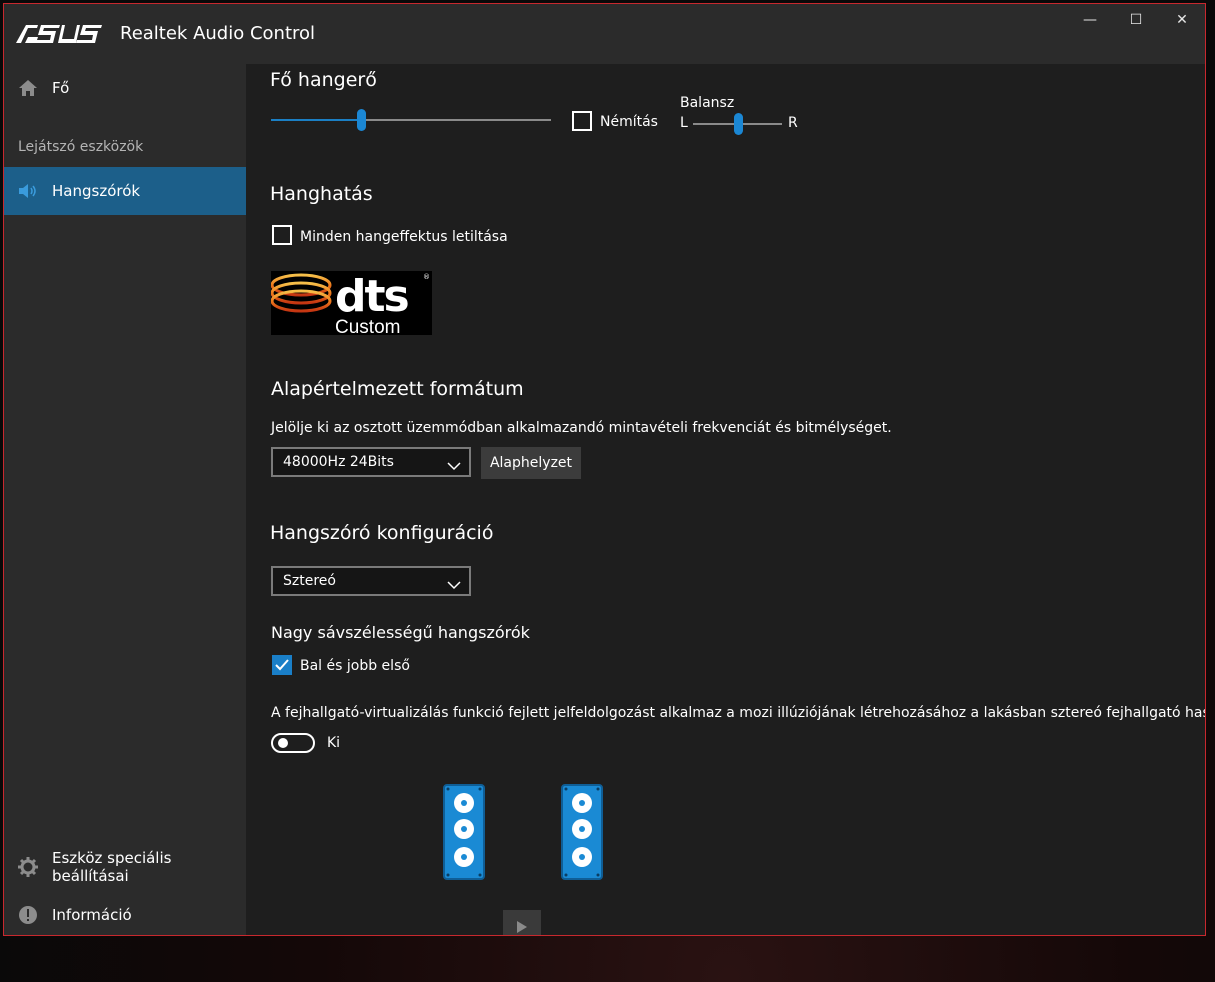 The width and height of the screenshot is (1215, 982). I want to click on checkmark-icon, so click(282, 665).